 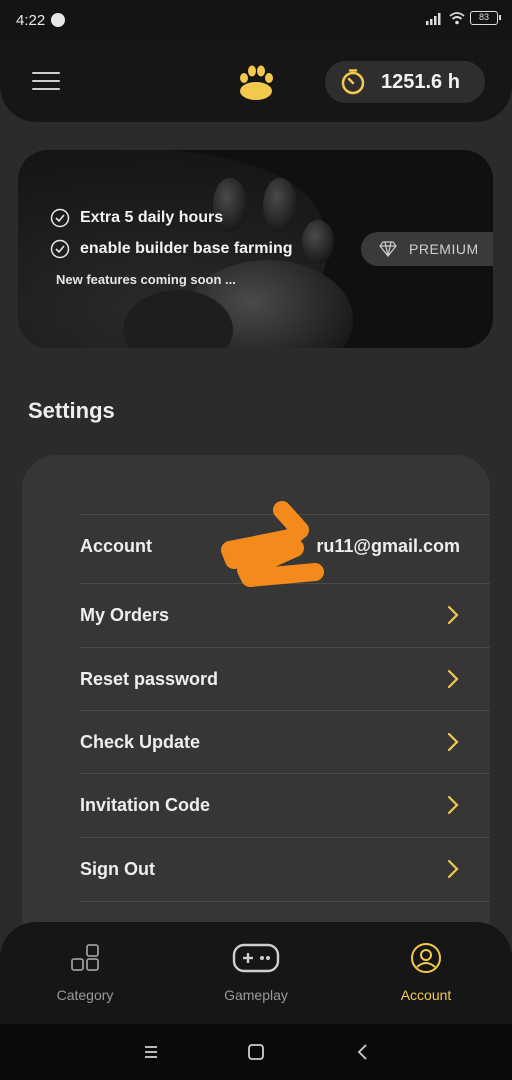 I want to click on timer-icon, so click(x=353, y=82).